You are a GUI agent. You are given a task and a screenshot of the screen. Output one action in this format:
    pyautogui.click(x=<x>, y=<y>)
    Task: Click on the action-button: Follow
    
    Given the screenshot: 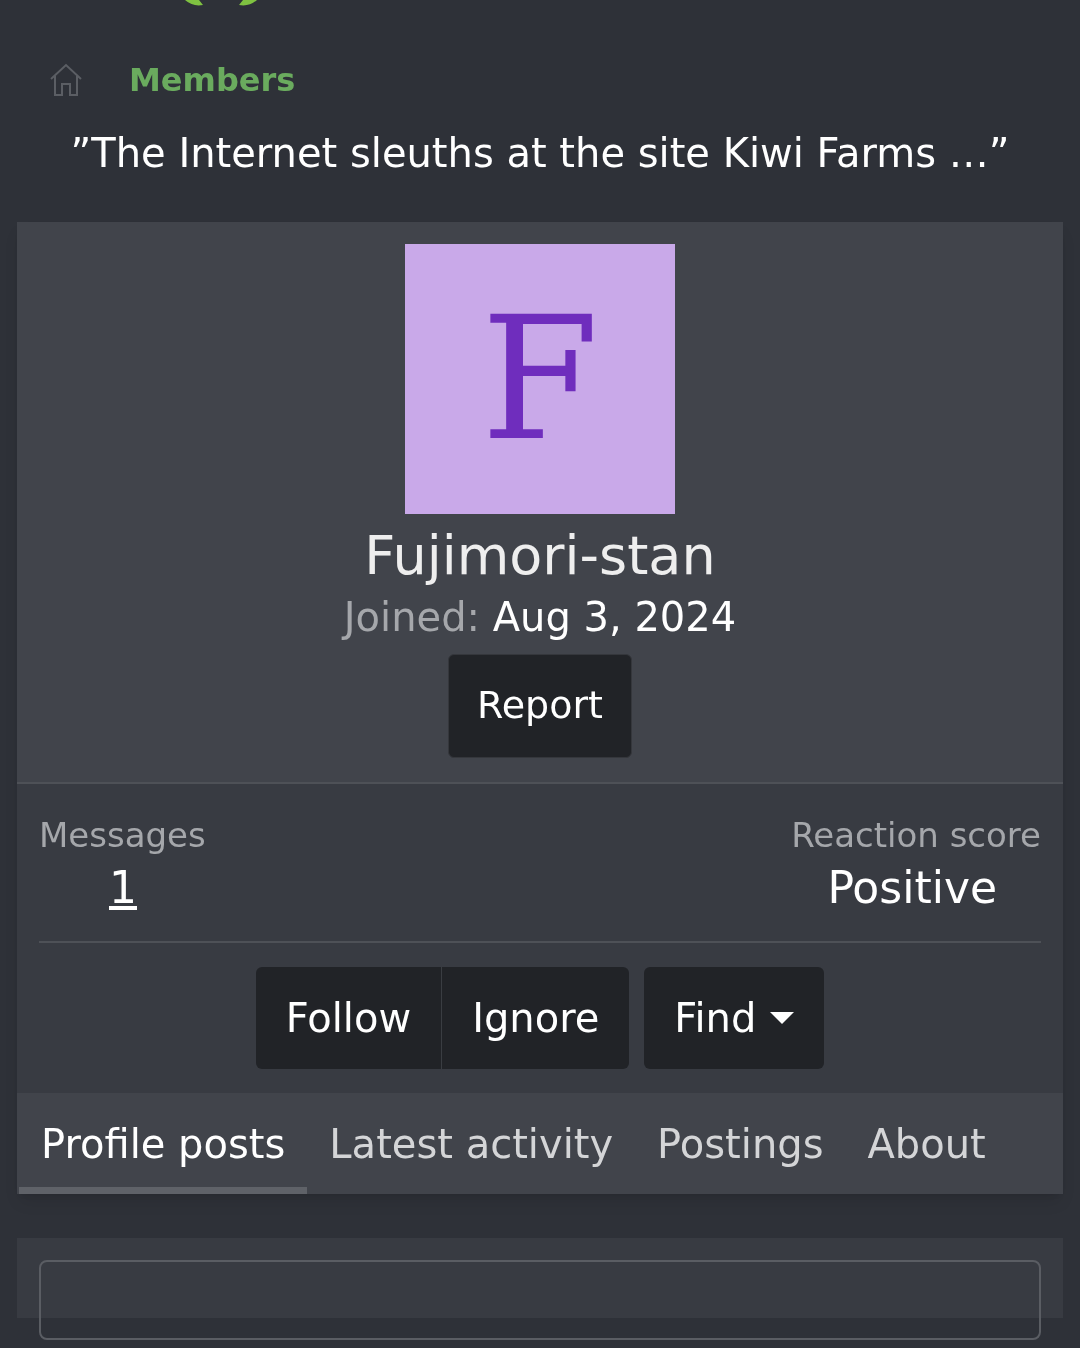 What is the action you would take?
    pyautogui.click(x=349, y=1018)
    